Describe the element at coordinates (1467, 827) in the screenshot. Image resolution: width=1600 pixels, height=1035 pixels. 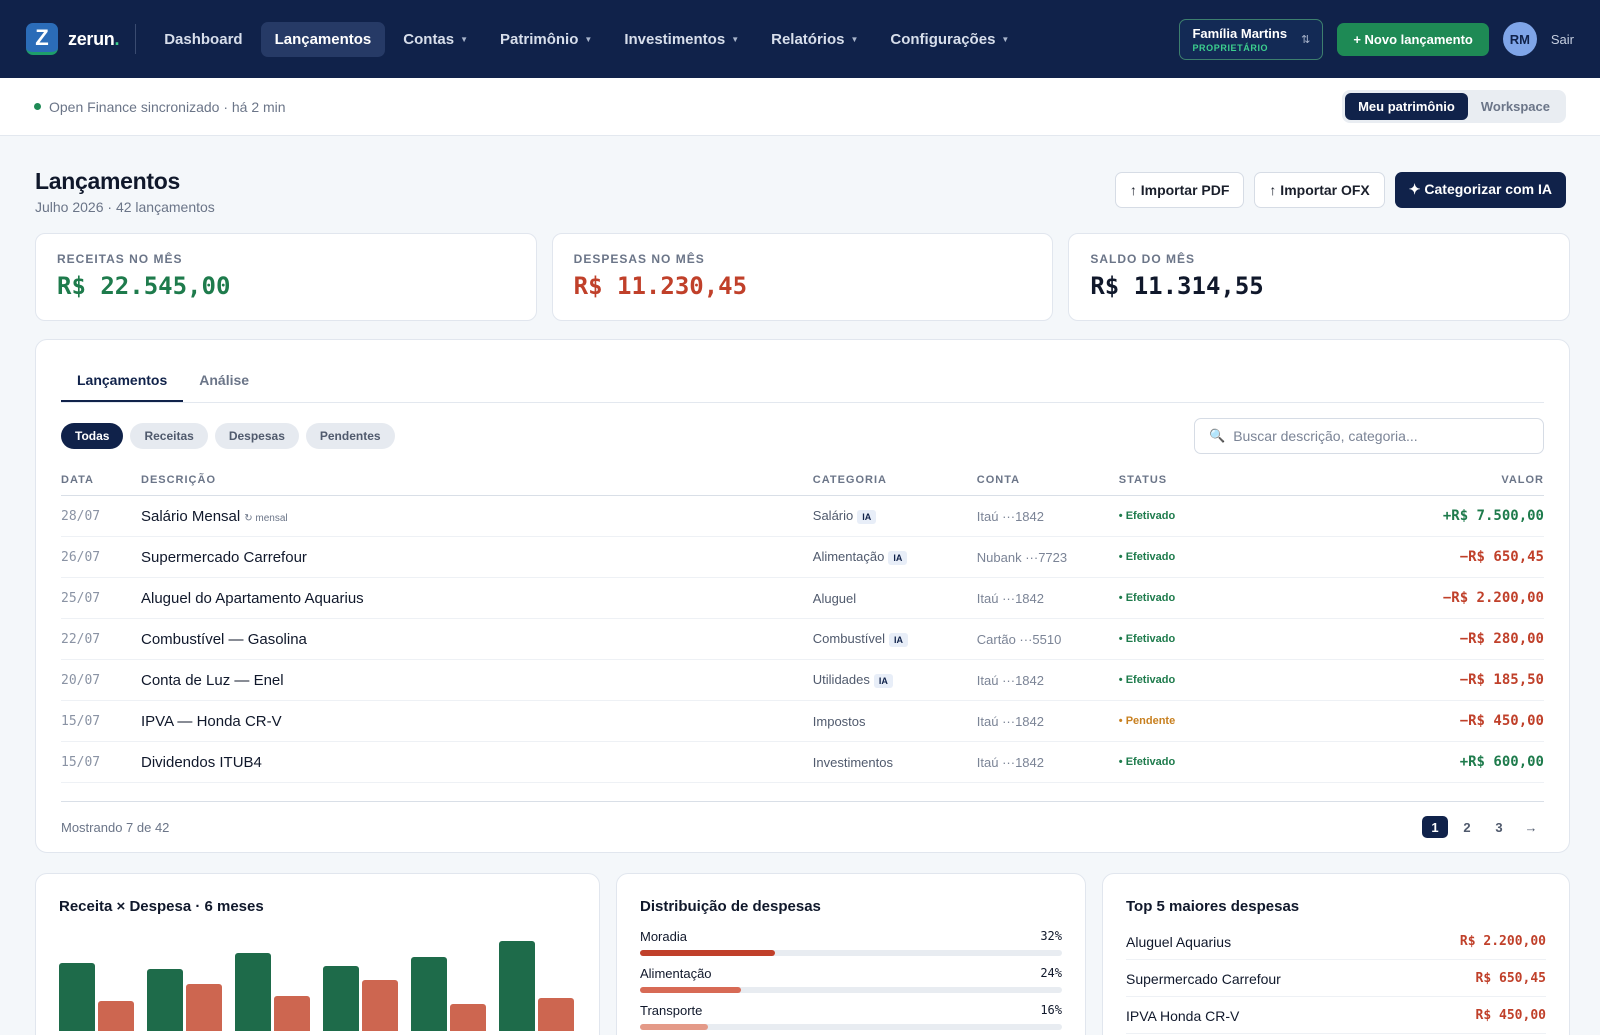
I see `page-2-button: 2` at that location.